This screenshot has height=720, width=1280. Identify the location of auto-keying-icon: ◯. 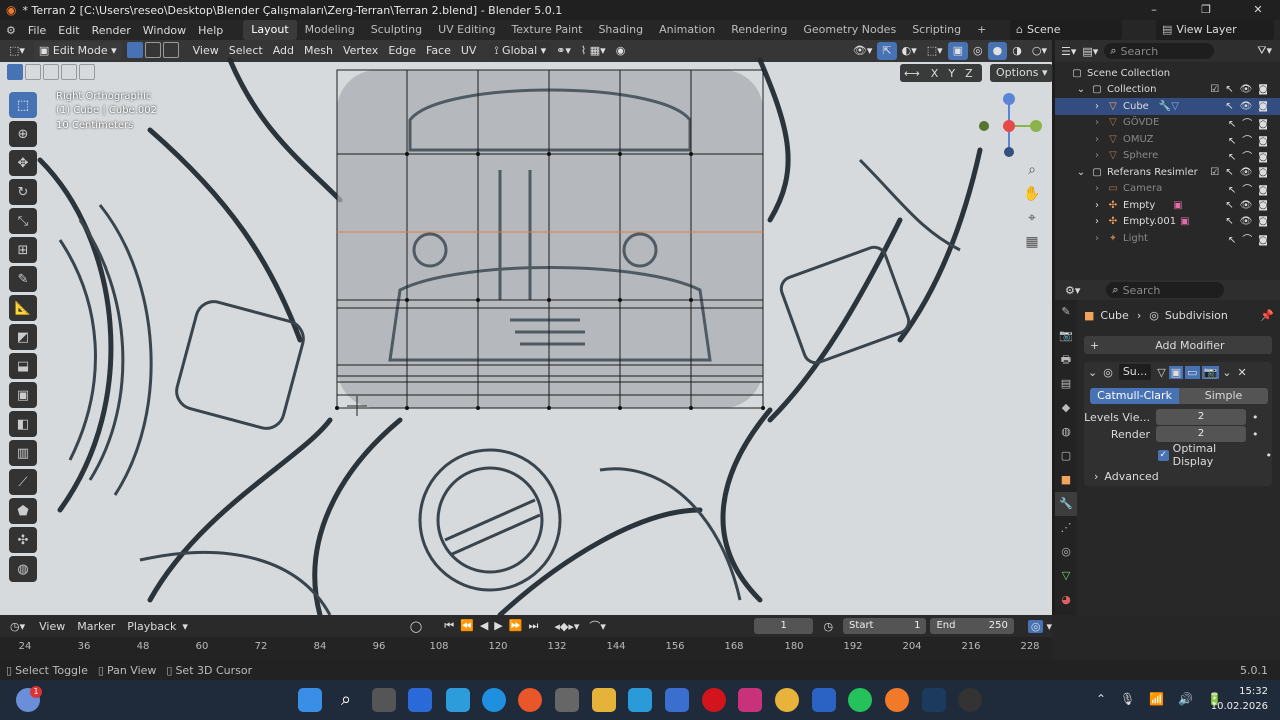
(416, 626).